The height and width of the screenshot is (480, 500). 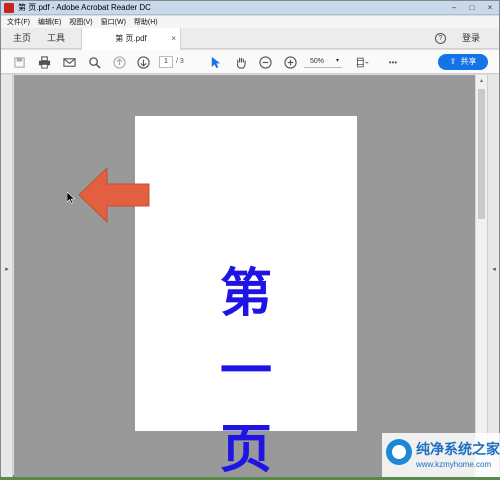 I want to click on tab-document: 第 页.pdf ×, so click(x=131, y=39).